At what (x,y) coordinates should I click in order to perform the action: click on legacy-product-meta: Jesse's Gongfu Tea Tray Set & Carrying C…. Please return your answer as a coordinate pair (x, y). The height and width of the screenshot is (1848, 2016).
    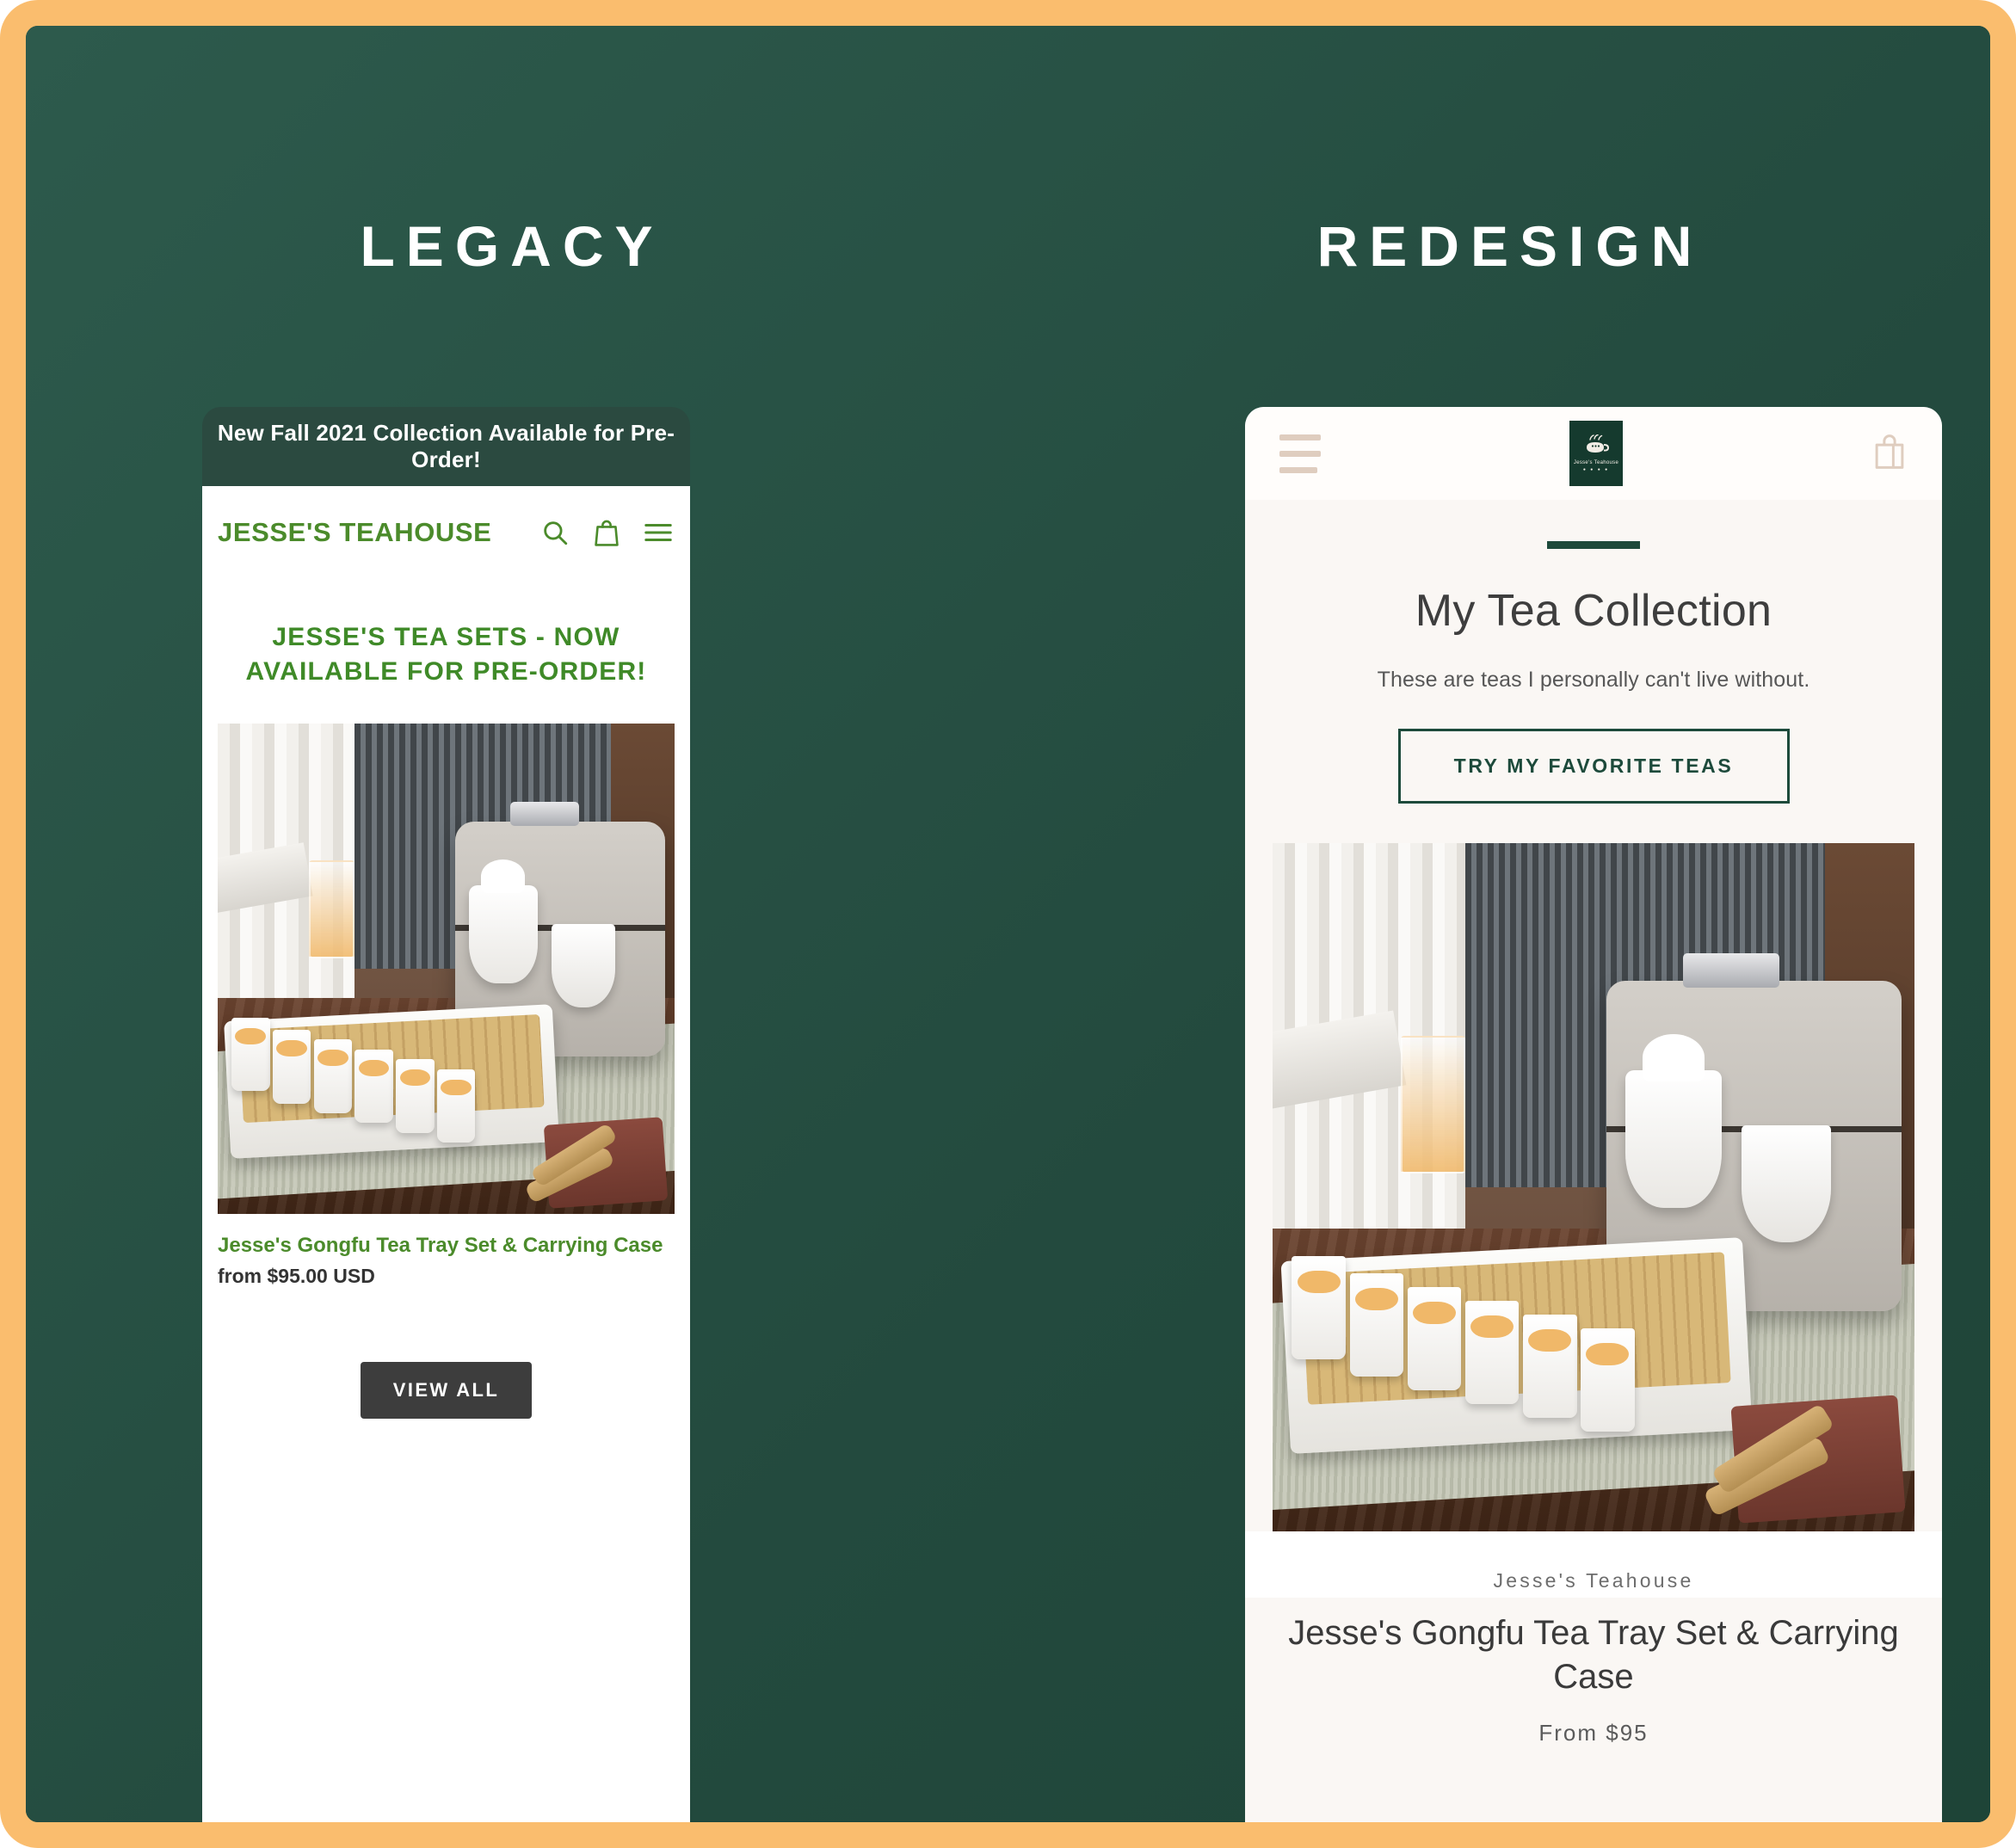
    Looking at the image, I should click on (446, 1251).